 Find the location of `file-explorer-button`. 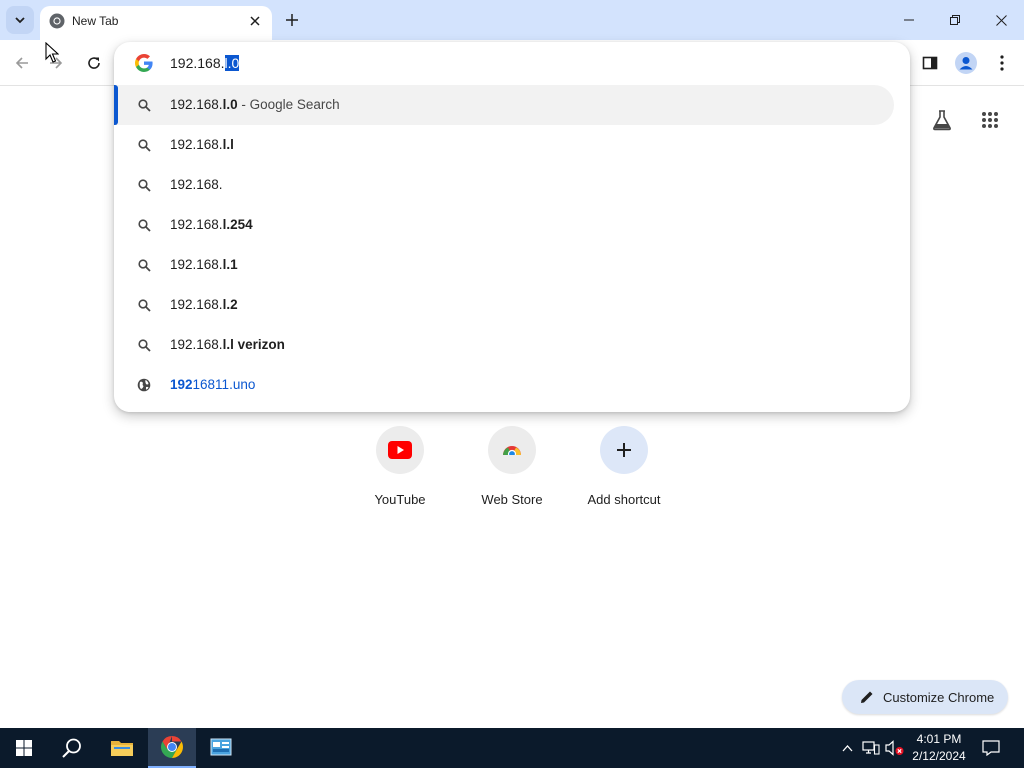

file-explorer-button is located at coordinates (122, 748).